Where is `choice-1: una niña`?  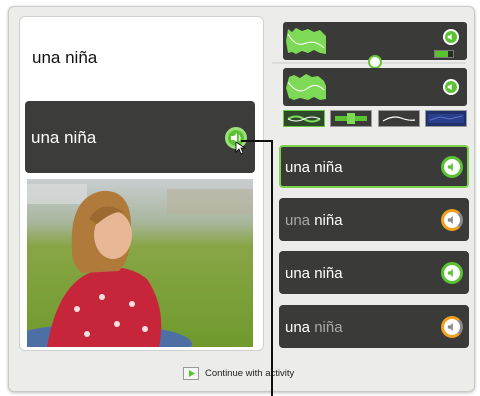
choice-1: una niña is located at coordinates (374, 166).